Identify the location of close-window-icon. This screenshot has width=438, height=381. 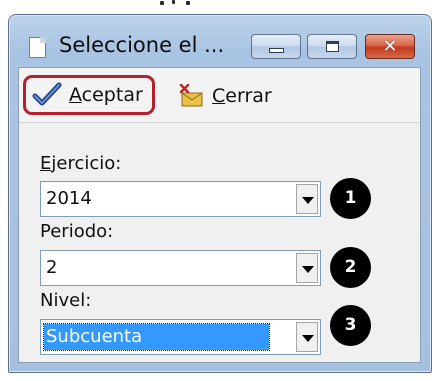
(191, 95).